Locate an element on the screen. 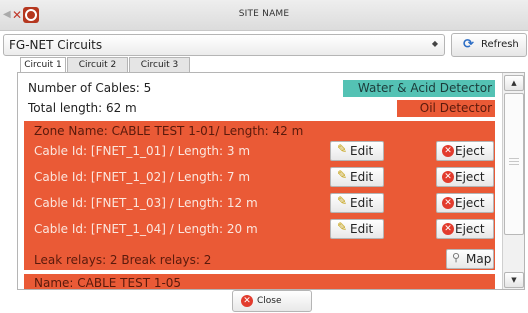 This screenshot has width=528, height=313. scroll-up-icon: ▲ is located at coordinates (514, 83).